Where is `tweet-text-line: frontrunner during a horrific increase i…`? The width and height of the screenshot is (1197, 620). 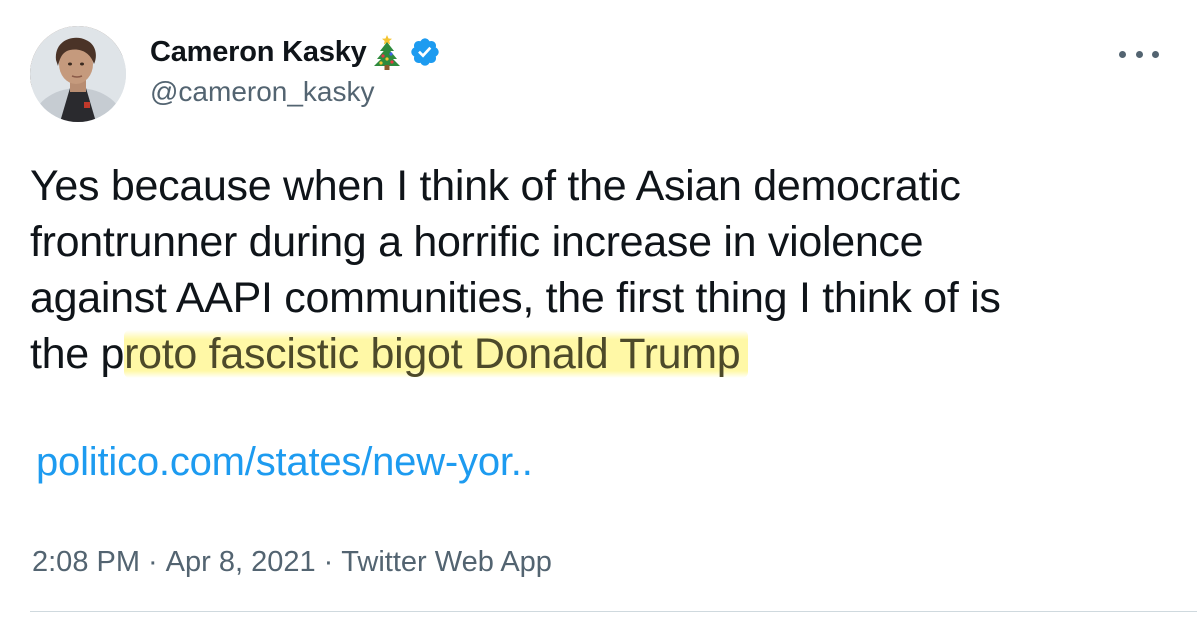
tweet-text-line: frontrunner during a horrific increase i… is located at coordinates (477, 242).